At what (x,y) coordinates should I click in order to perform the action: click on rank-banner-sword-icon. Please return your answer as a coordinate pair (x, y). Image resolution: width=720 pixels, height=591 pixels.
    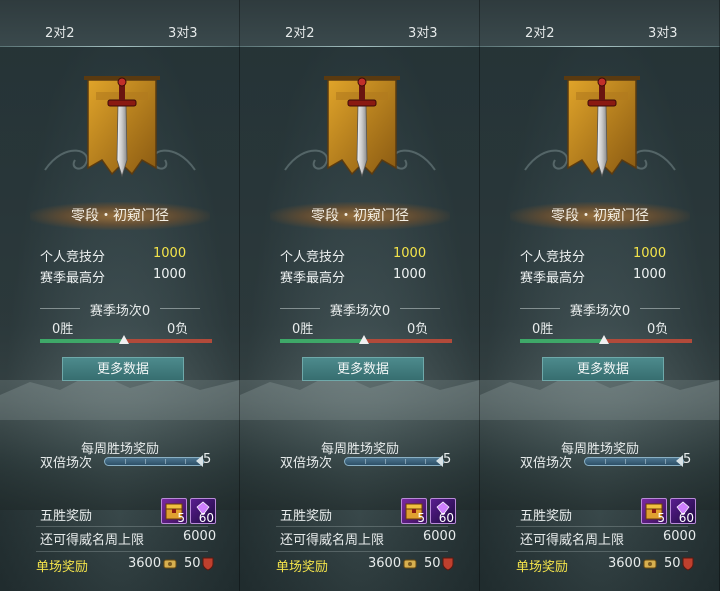
    Looking at the image, I should click on (362, 127).